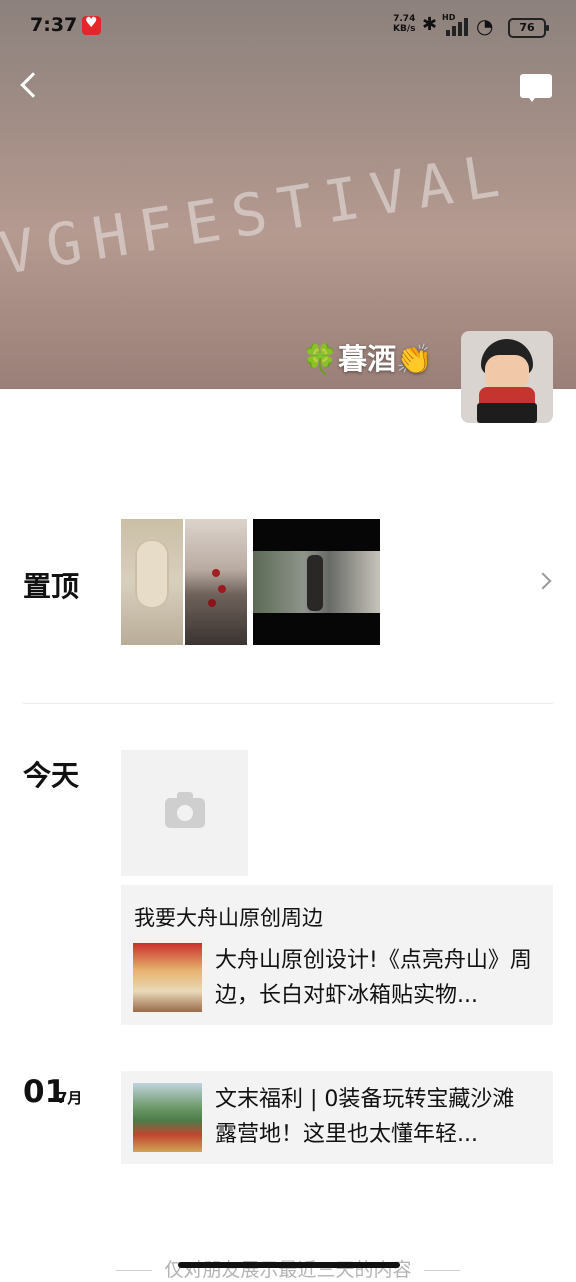  What do you see at coordinates (485, 26) in the screenshot?
I see `wifi-icon: ◔` at bounding box center [485, 26].